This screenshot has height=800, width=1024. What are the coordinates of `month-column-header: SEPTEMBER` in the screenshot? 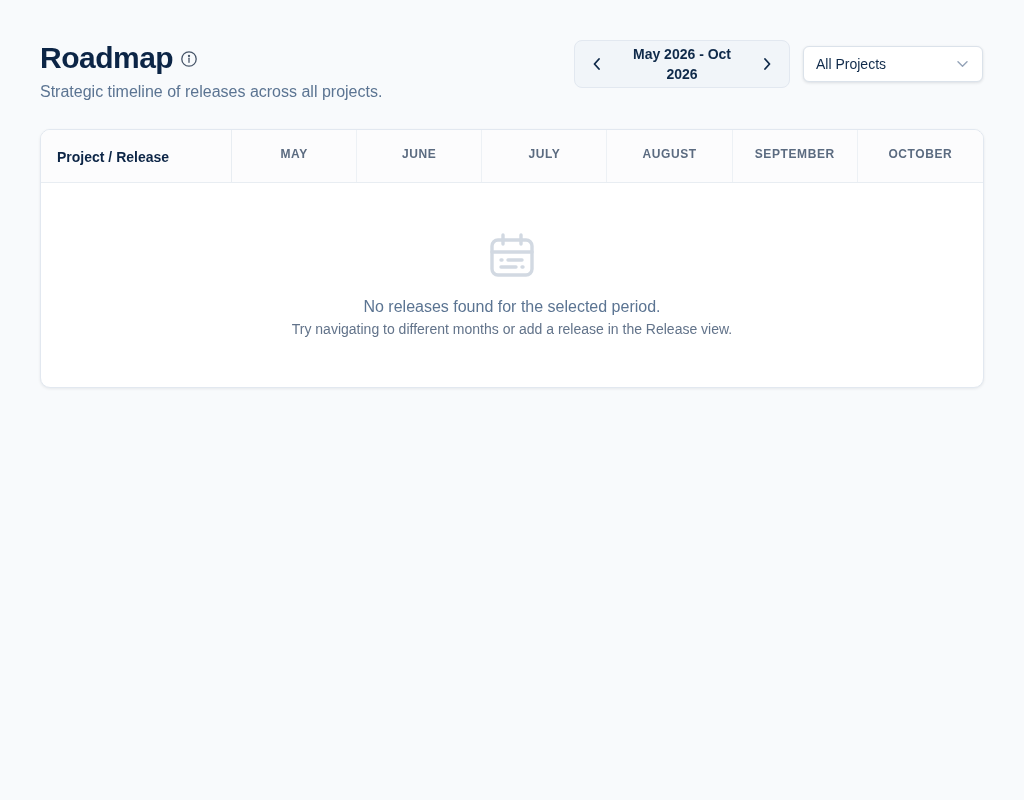 It's located at (795, 156).